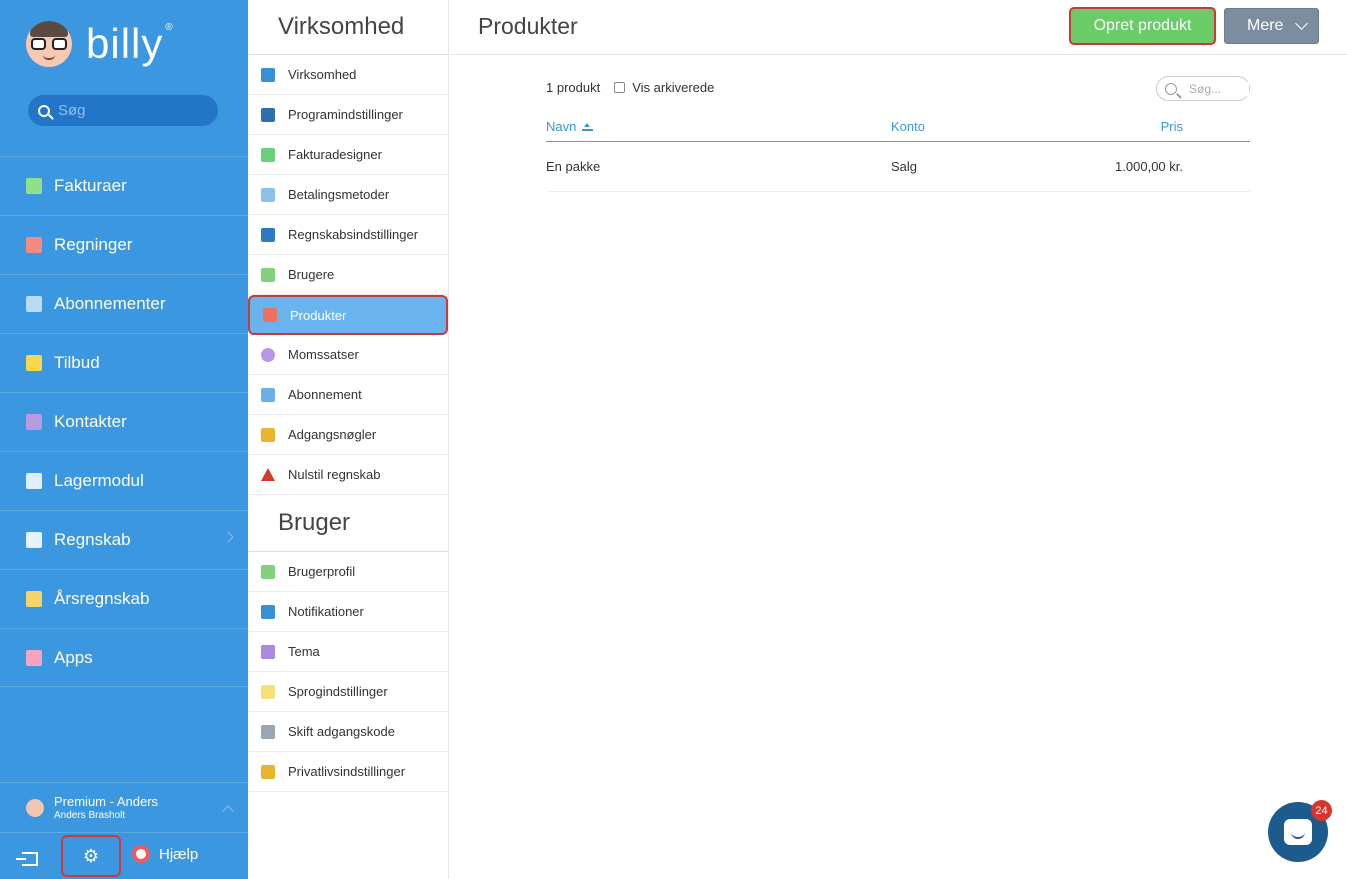  What do you see at coordinates (268, 474) in the screenshot?
I see `warning-icon` at bounding box center [268, 474].